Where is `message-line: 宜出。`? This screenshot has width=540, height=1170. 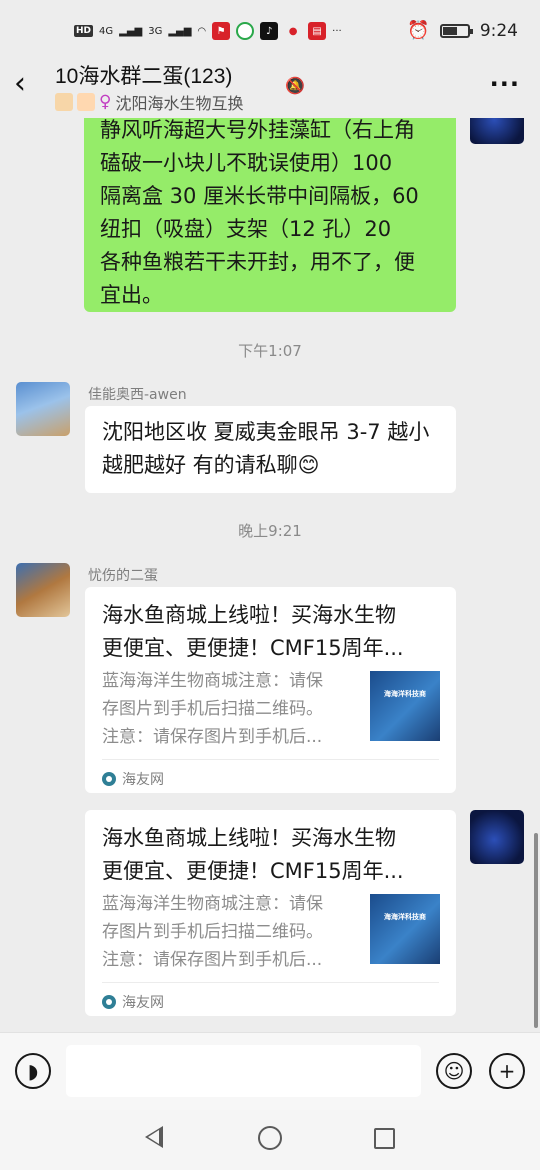
message-line: 宜出。 is located at coordinates (131, 295).